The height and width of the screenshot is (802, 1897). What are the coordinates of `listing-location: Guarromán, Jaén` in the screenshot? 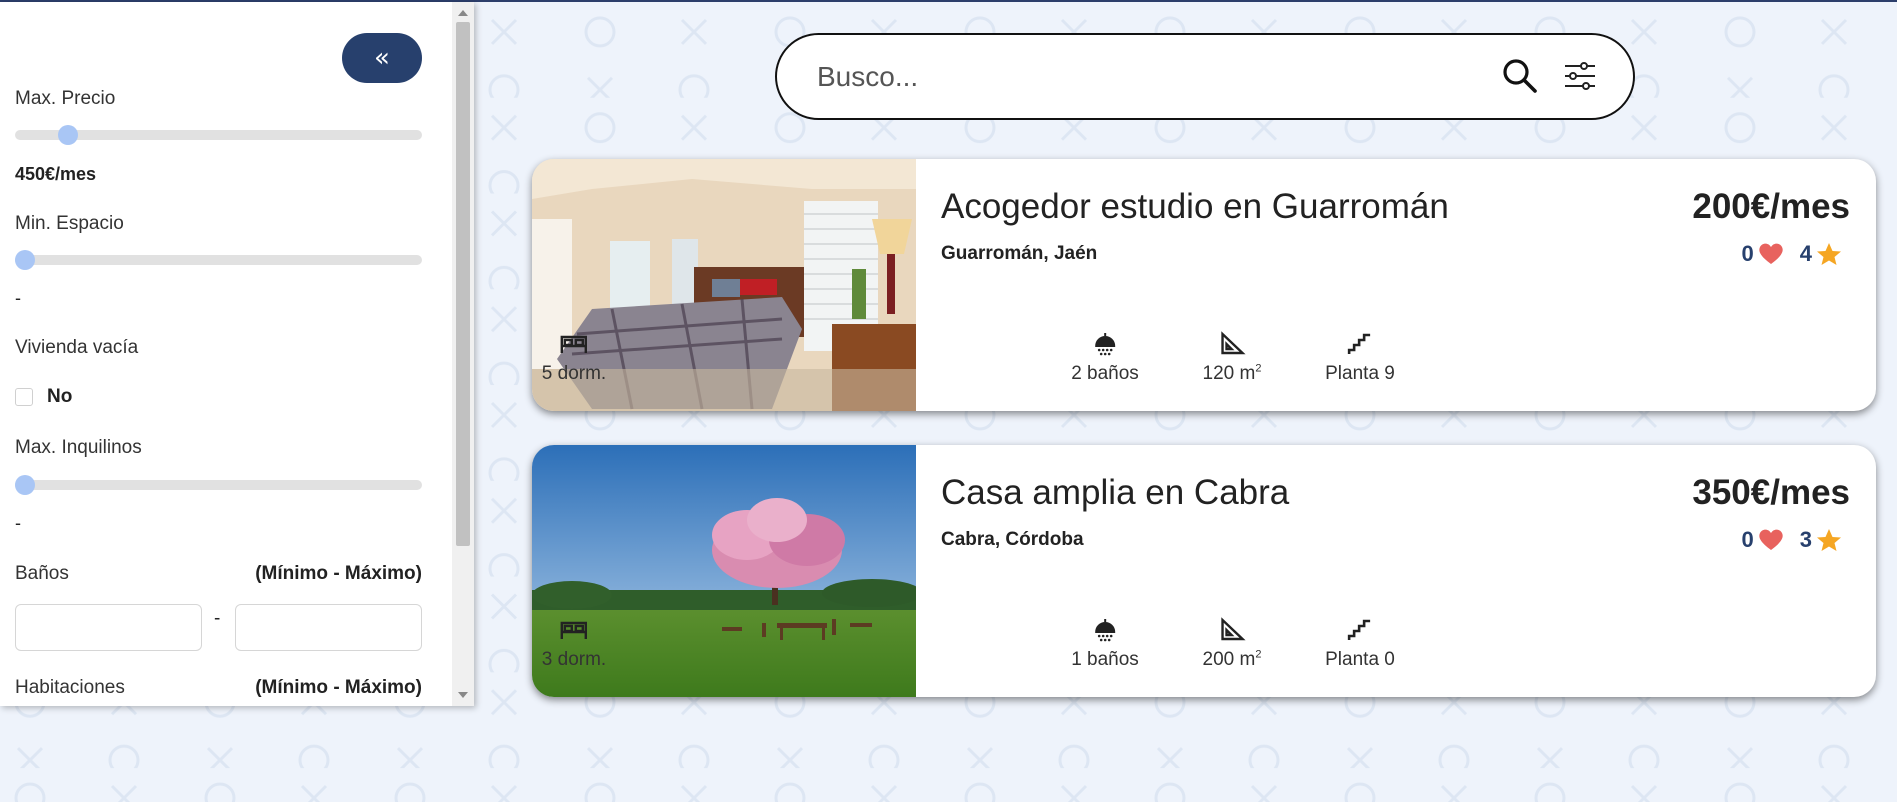 It's located at (1019, 253).